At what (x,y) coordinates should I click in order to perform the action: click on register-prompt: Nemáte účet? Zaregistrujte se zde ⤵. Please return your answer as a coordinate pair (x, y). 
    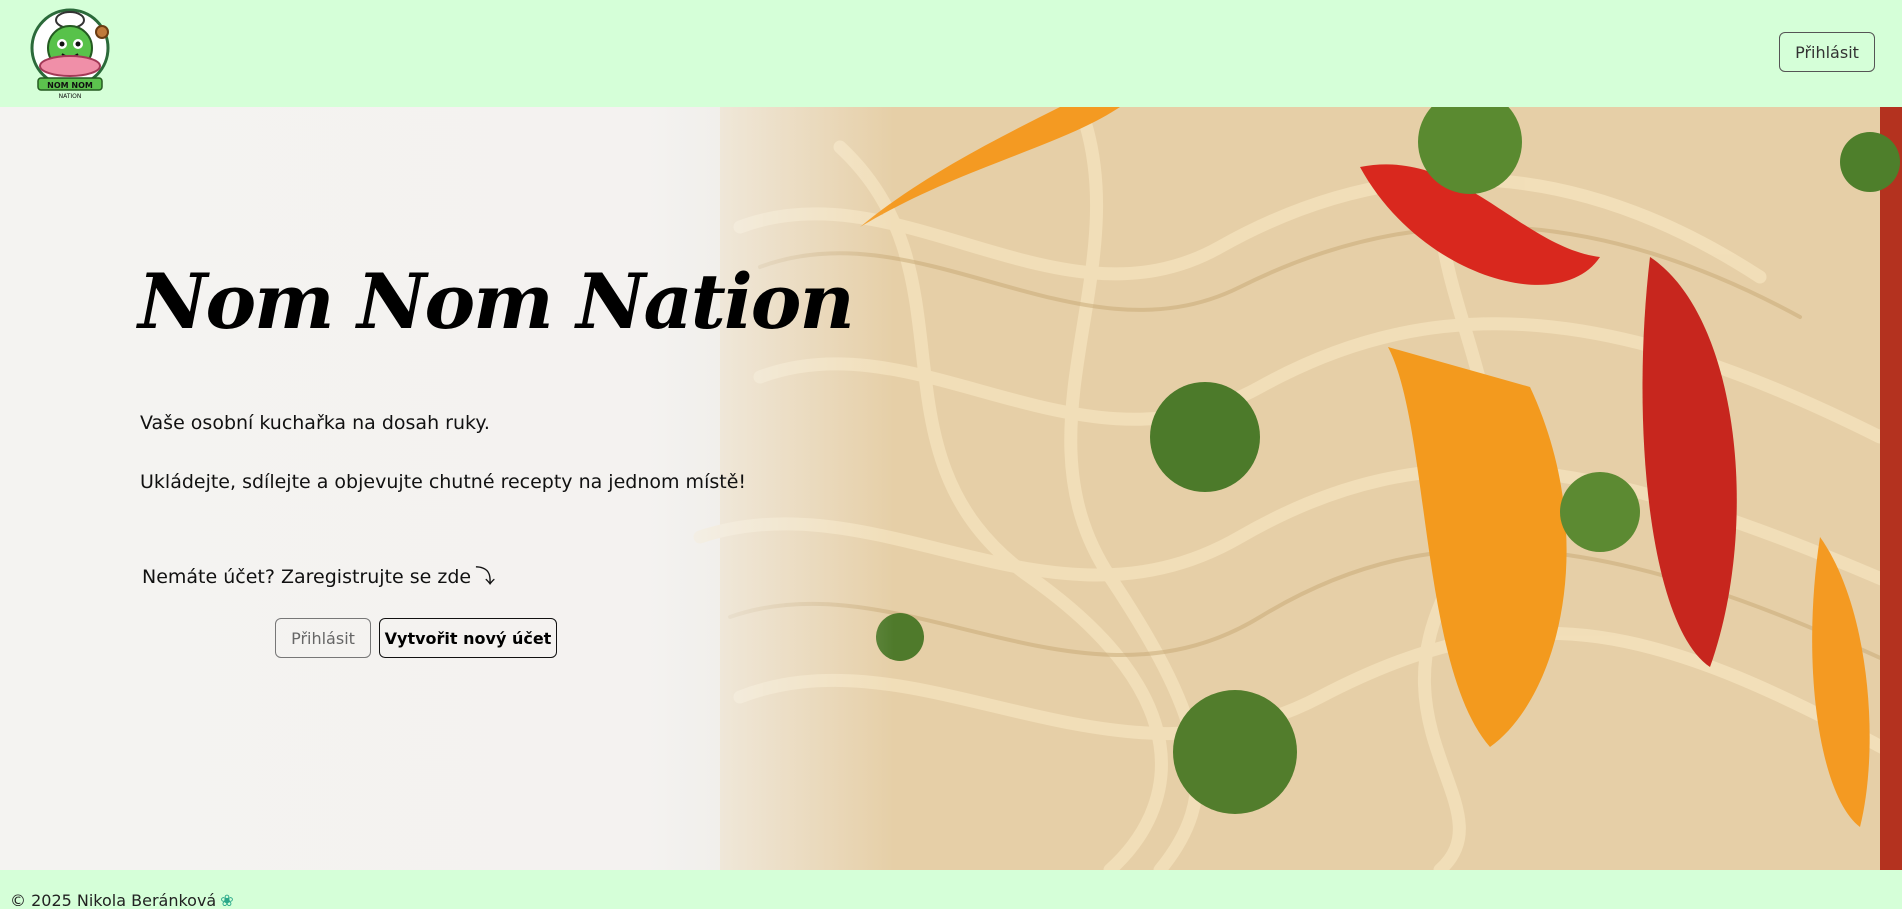
    Looking at the image, I should click on (318, 574).